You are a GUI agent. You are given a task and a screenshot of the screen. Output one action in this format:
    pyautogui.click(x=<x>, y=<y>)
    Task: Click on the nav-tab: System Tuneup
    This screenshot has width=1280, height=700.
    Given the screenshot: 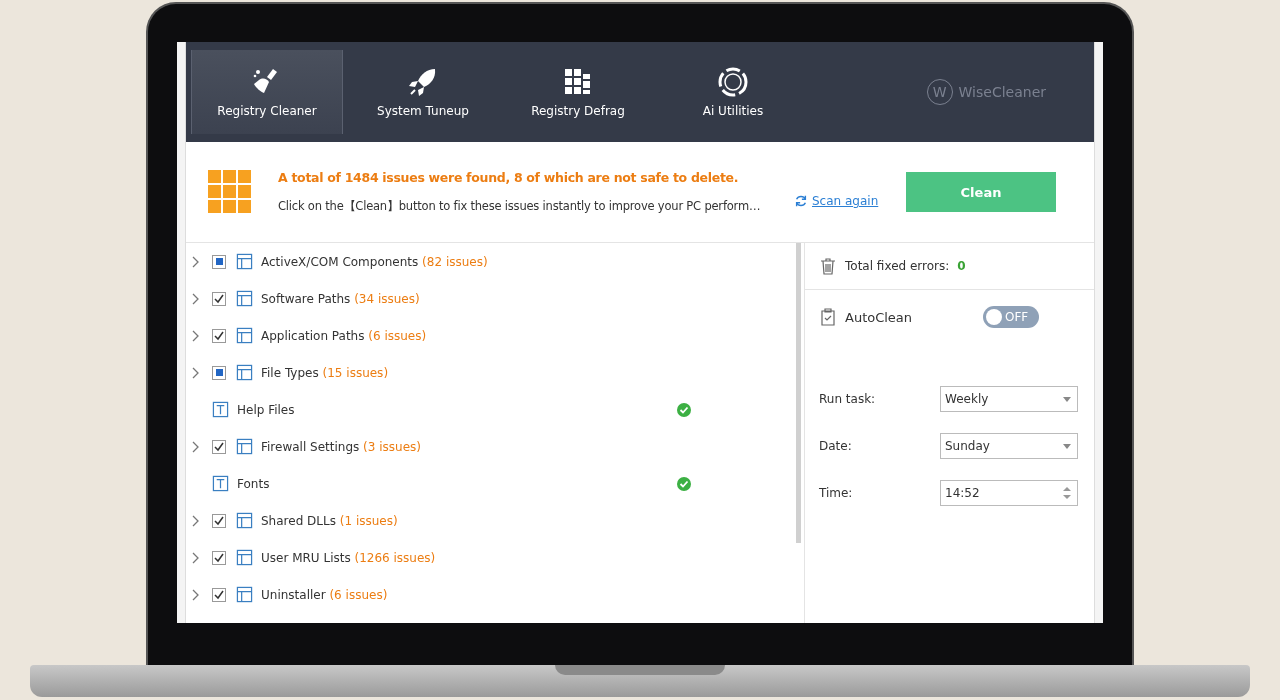 What is the action you would take?
    pyautogui.click(x=423, y=92)
    